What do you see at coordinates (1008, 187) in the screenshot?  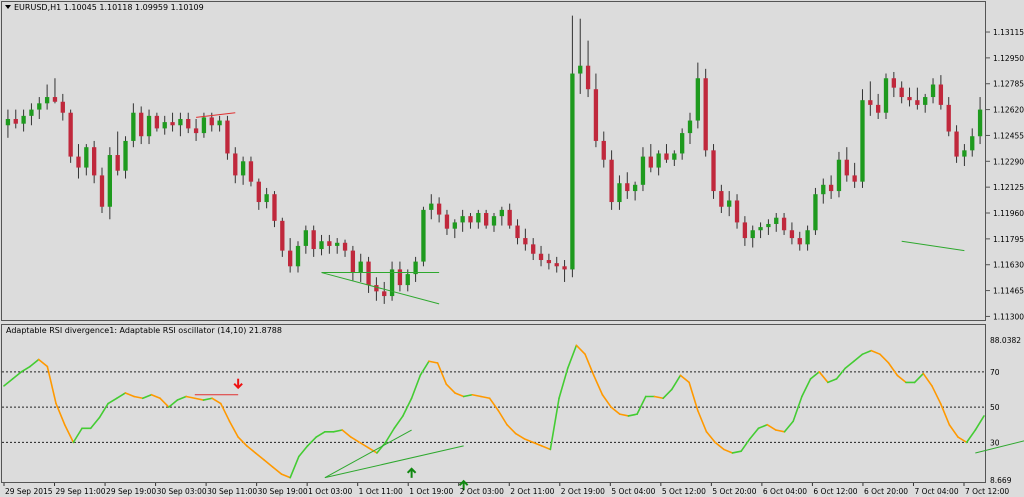 I see `price-tick-label: 1.12125` at bounding box center [1008, 187].